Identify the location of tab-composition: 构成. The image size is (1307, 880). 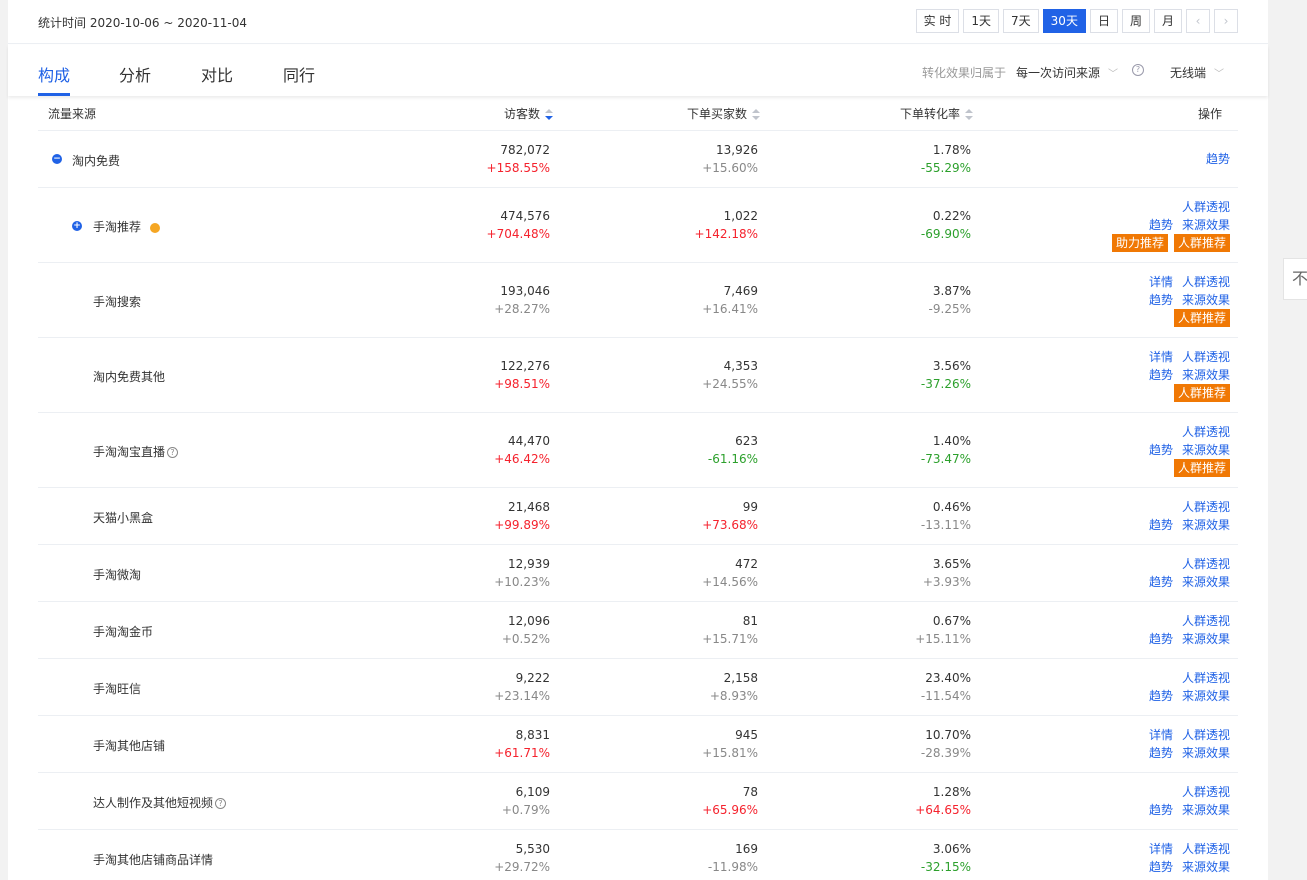
(54, 74).